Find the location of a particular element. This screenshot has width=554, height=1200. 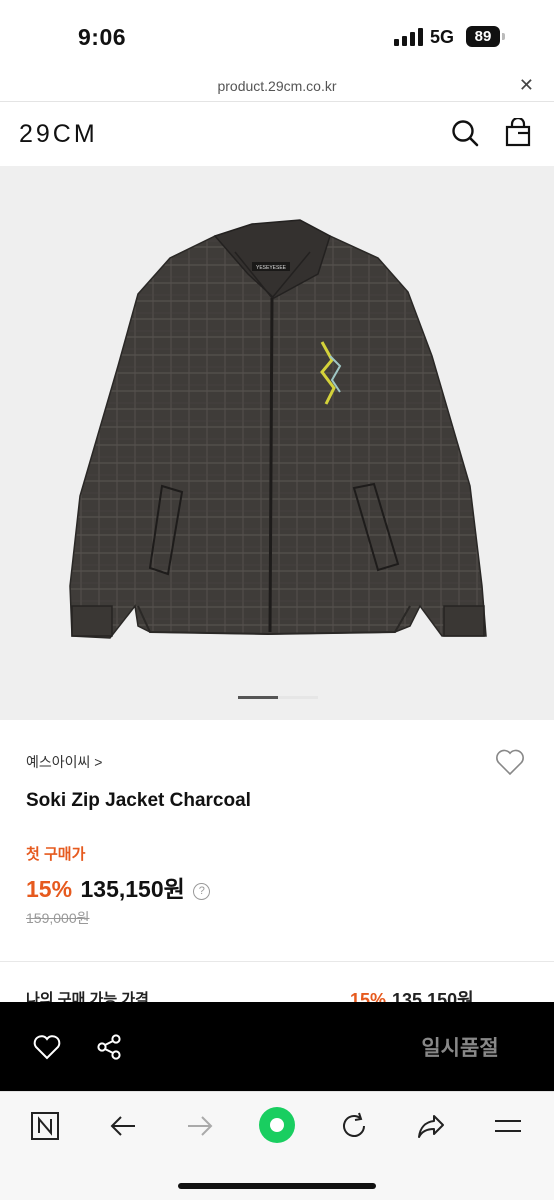

site-logo: 29CM is located at coordinates (58, 134).